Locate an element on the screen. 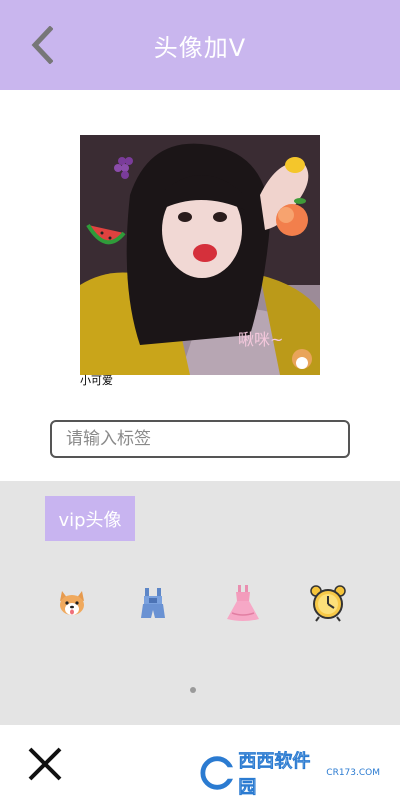 The width and height of the screenshot is (400, 800). close-button is located at coordinates (45, 764).